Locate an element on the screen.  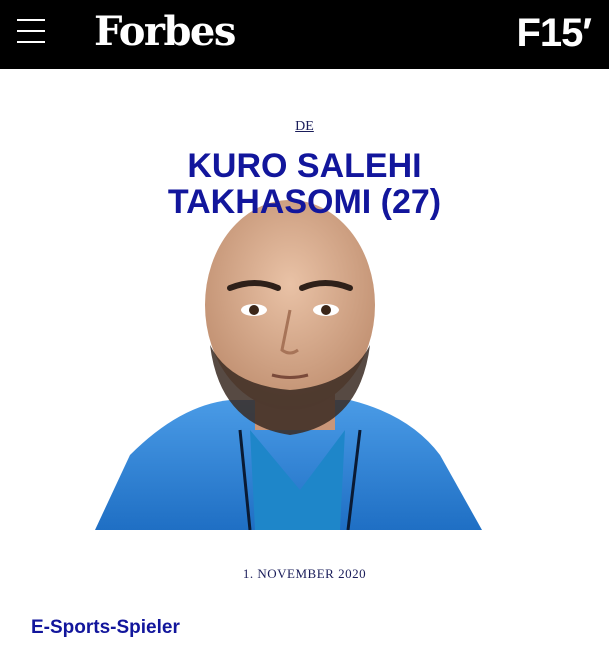
name-line-1: KURO SALEHI is located at coordinates (304, 166).